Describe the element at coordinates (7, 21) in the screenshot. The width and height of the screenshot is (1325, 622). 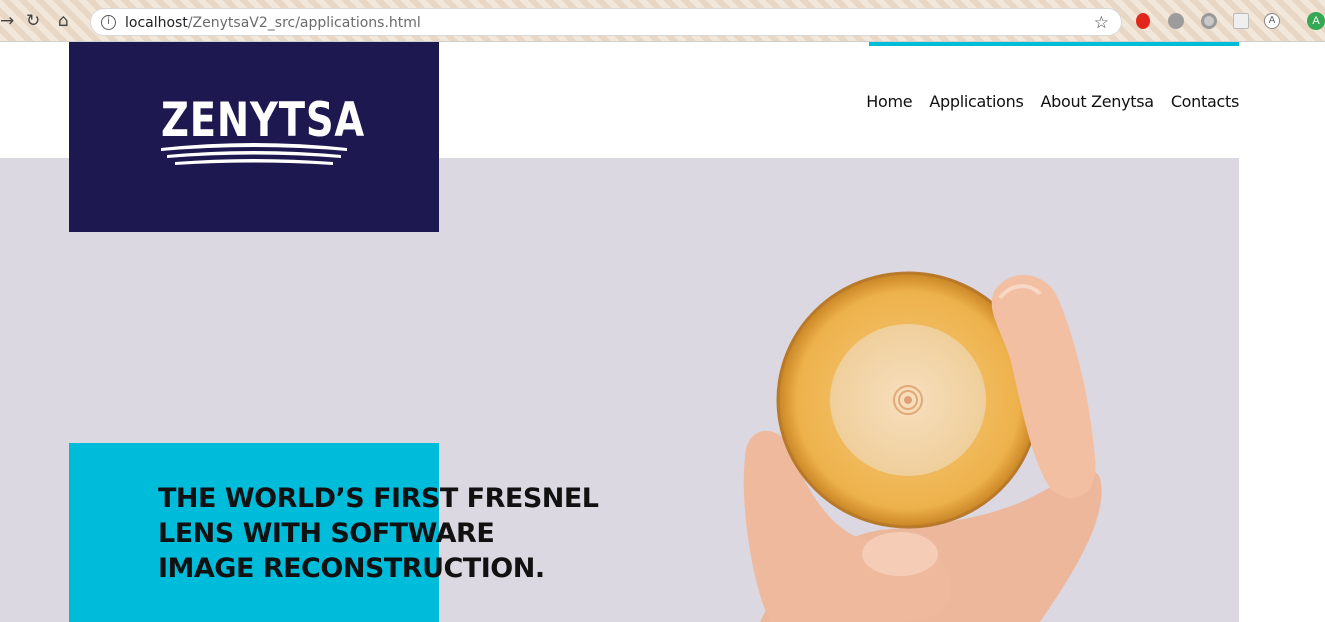
I see `back-arrow-icon: →` at that location.